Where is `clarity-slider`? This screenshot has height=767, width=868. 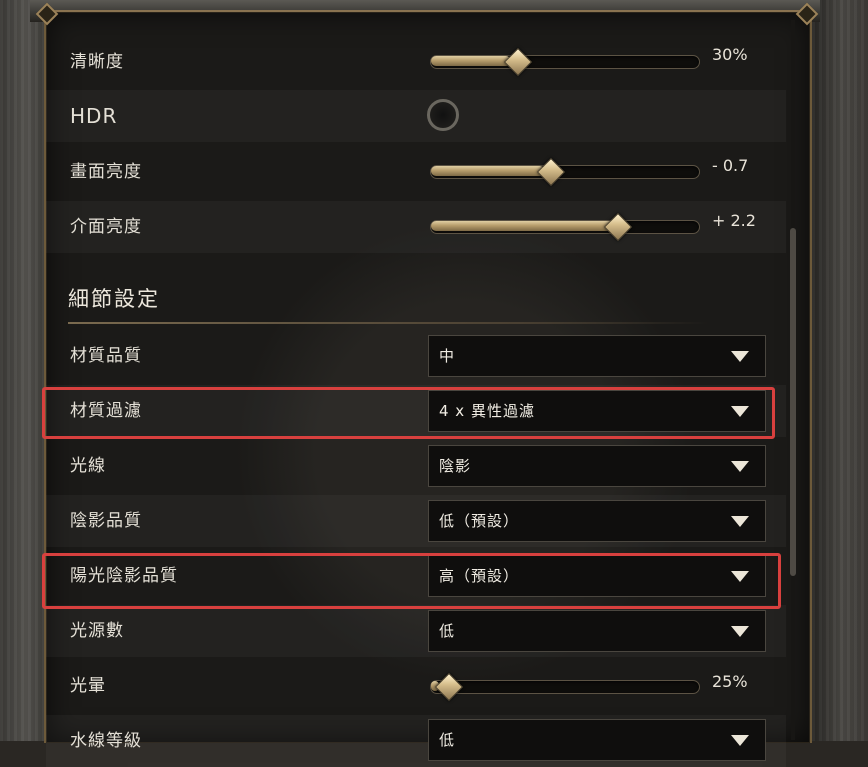 clarity-slider is located at coordinates (565, 62).